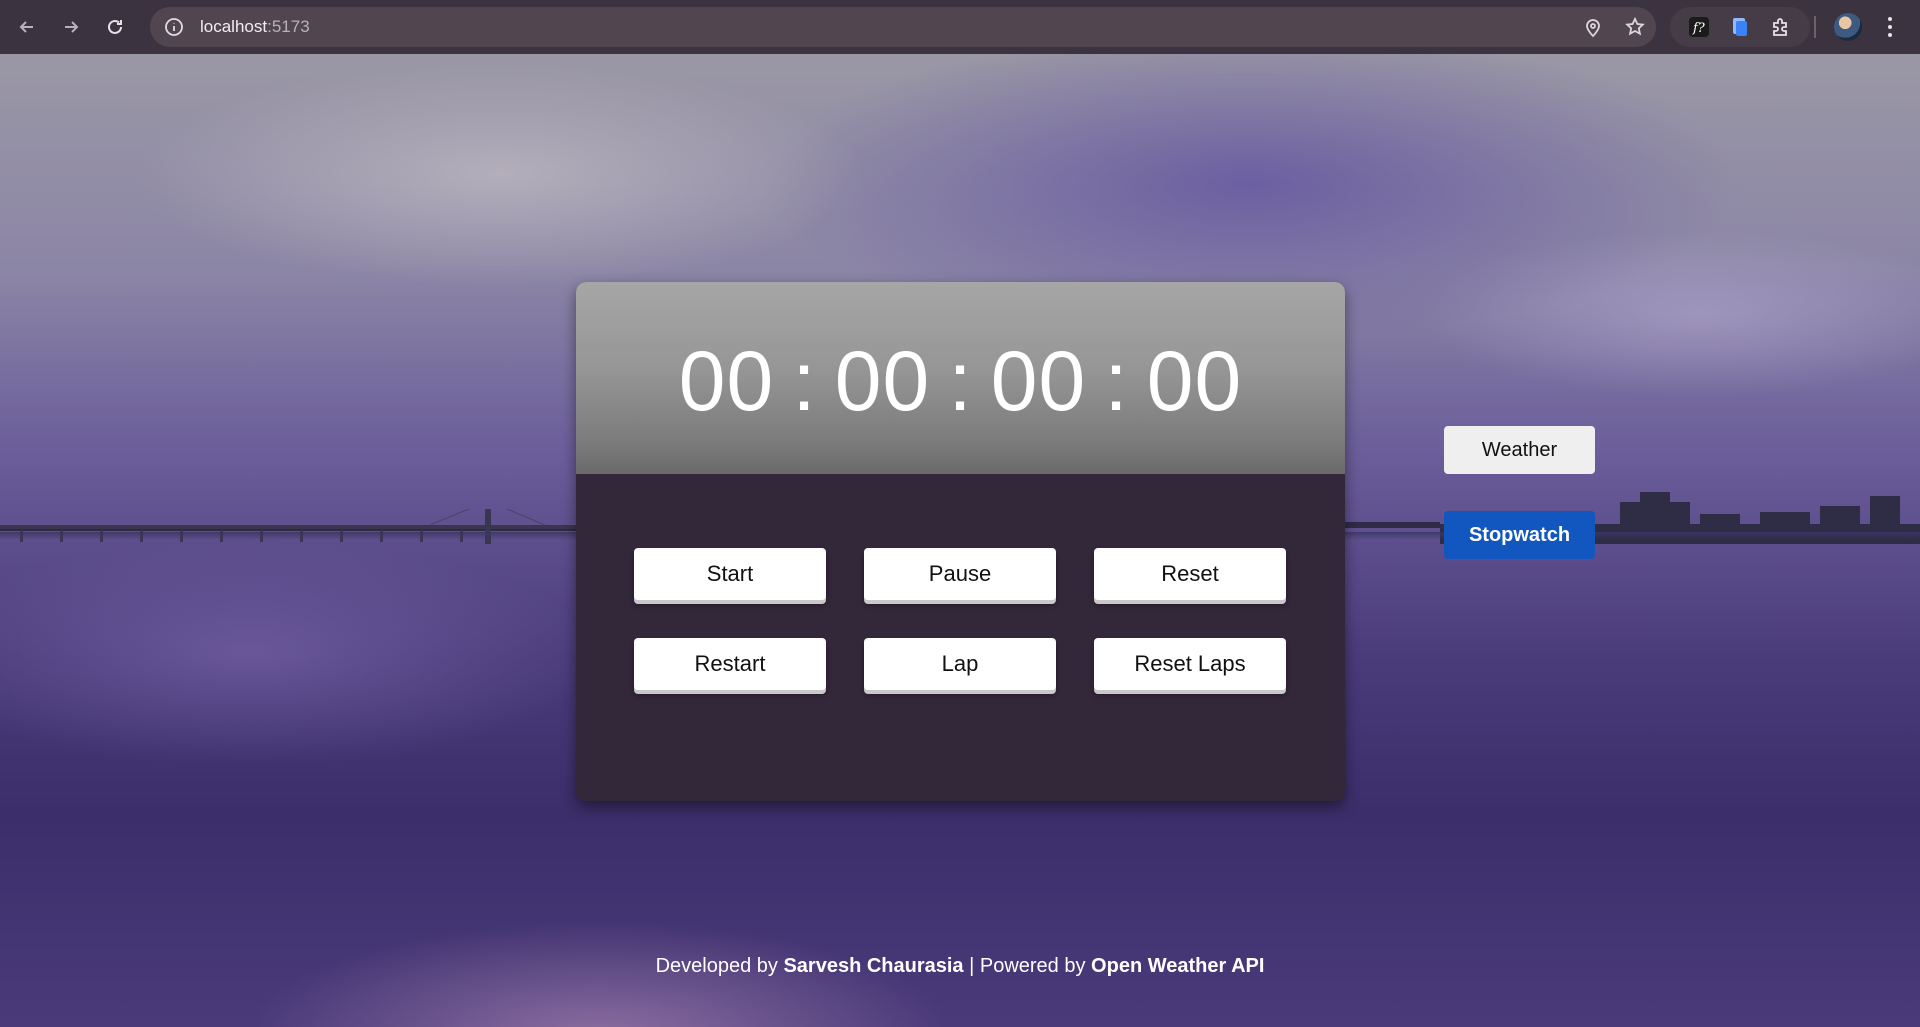  I want to click on stopwatch-nav-button: Stopwatch, so click(1519, 535).